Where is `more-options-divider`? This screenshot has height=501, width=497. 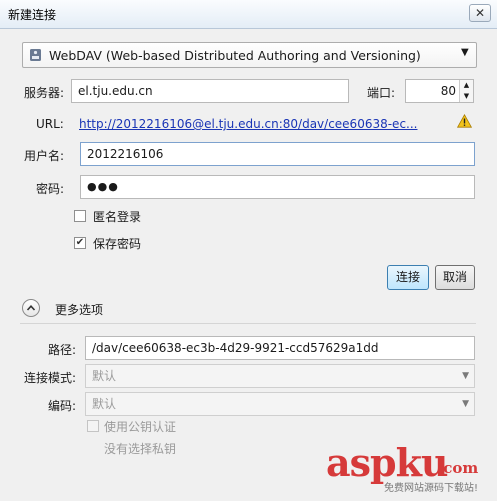 more-options-divider is located at coordinates (248, 323).